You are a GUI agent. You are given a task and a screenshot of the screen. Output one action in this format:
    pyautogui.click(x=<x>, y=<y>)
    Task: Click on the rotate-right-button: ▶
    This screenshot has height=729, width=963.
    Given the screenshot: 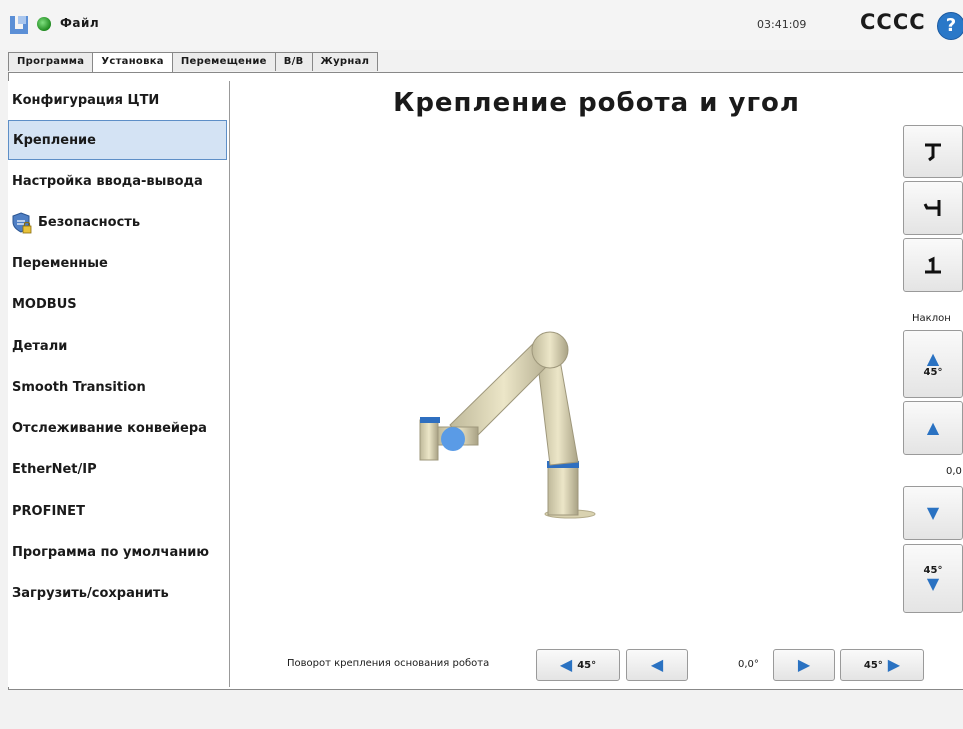 What is the action you would take?
    pyautogui.click(x=804, y=665)
    